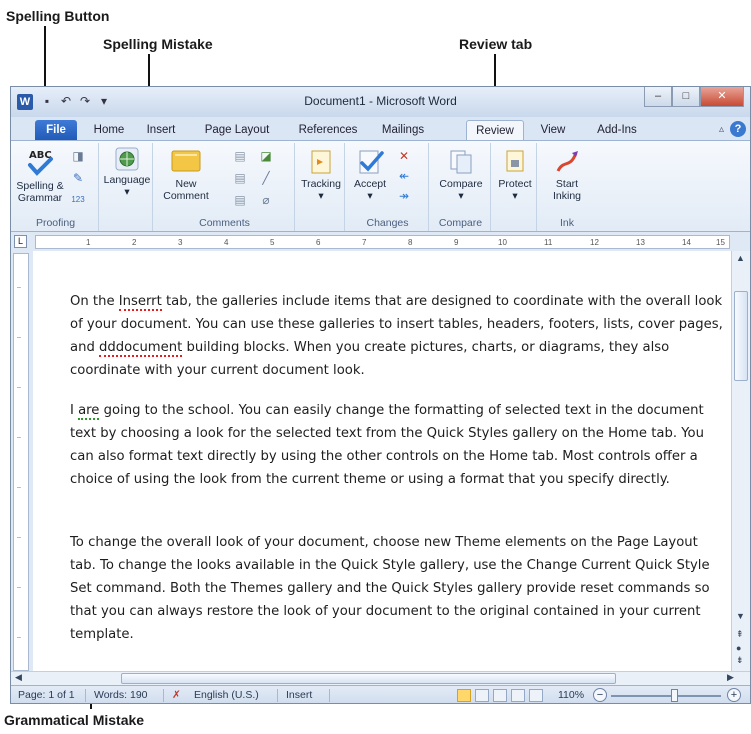 This screenshot has height=734, width=751. Describe the element at coordinates (515, 196) in the screenshot. I see `protect-dropdown-arrow: ▾` at that location.